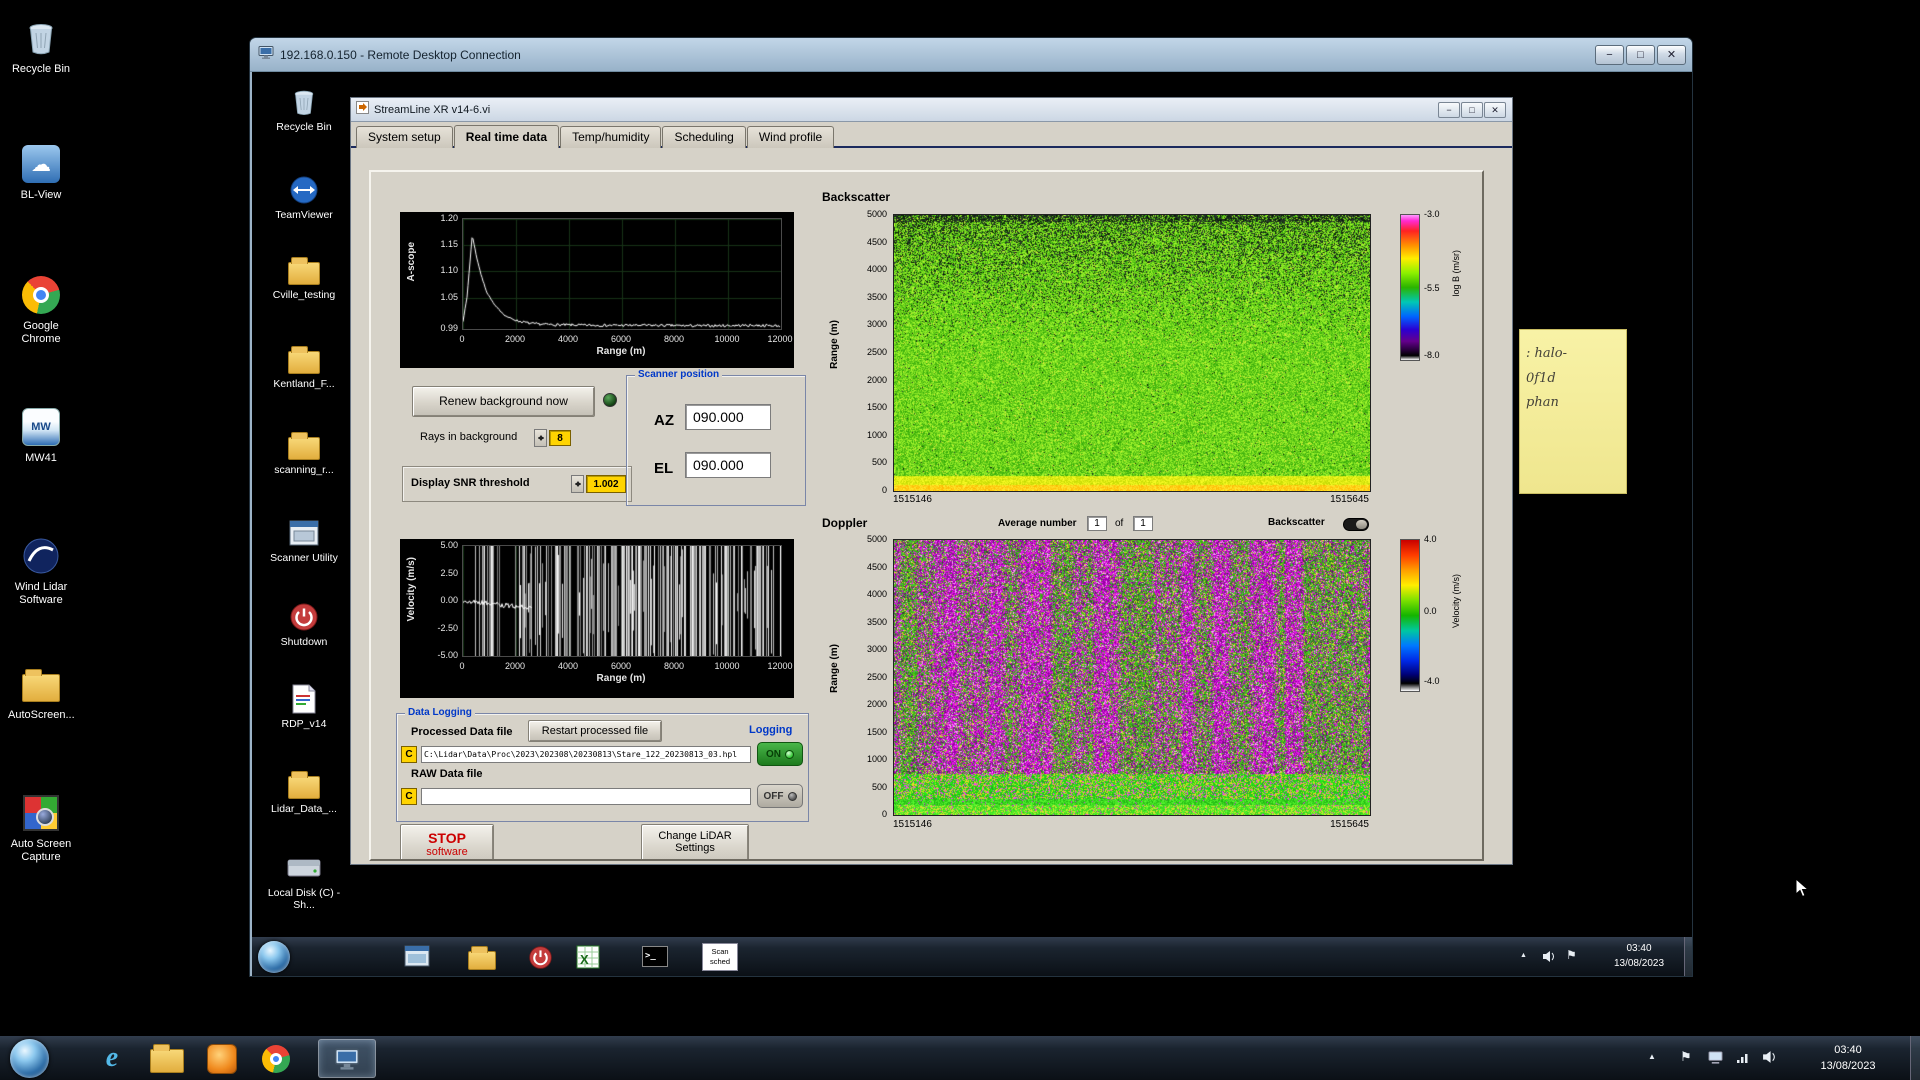  What do you see at coordinates (1449, 110) in the screenshot?
I see `labview-minimize-button: −` at bounding box center [1449, 110].